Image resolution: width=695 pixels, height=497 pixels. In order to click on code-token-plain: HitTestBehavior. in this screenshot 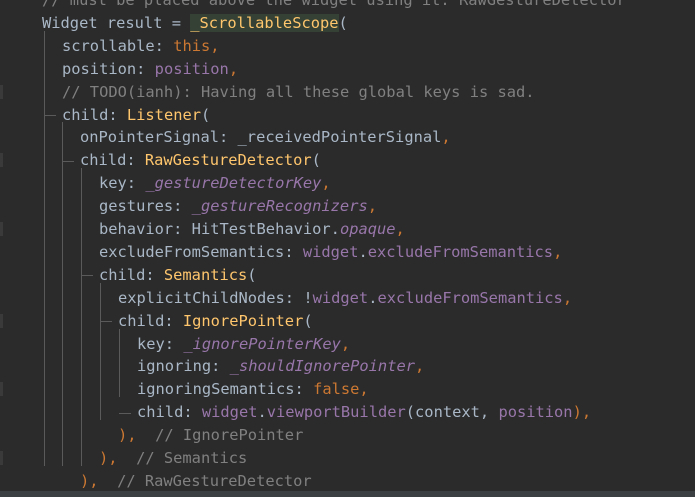, I will do `click(265, 229)`.